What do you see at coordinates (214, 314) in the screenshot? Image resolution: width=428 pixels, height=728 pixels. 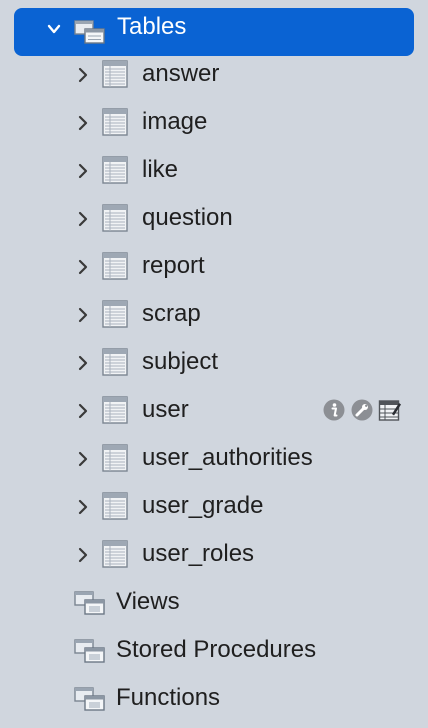 I see `table-row: scrap` at bounding box center [214, 314].